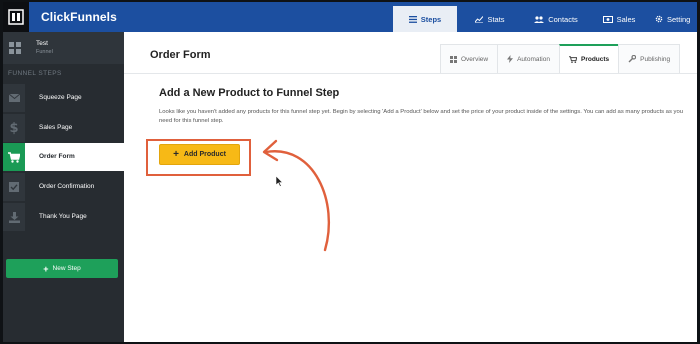 This screenshot has width=700, height=344. What do you see at coordinates (679, 19) in the screenshot?
I see `nav-setting-label: Setting` at bounding box center [679, 19].